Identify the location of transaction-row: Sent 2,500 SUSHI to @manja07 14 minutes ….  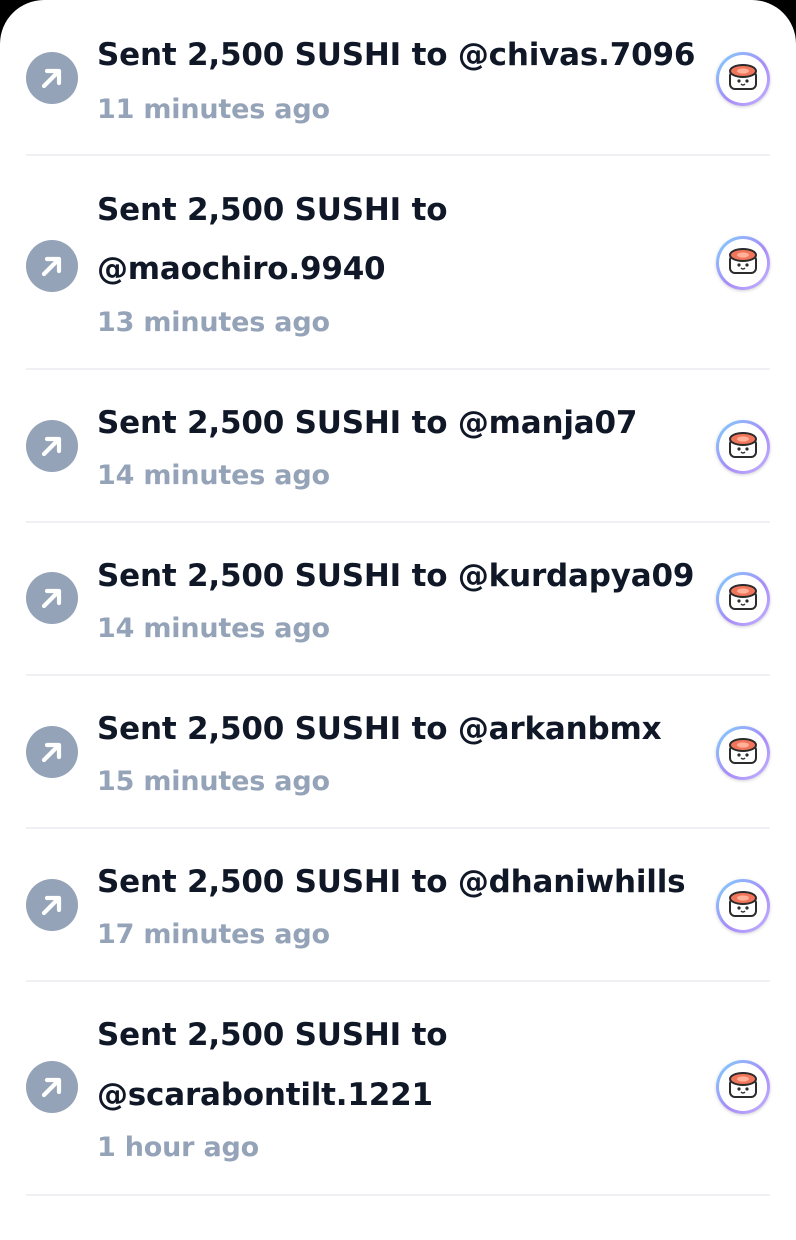
(398, 445).